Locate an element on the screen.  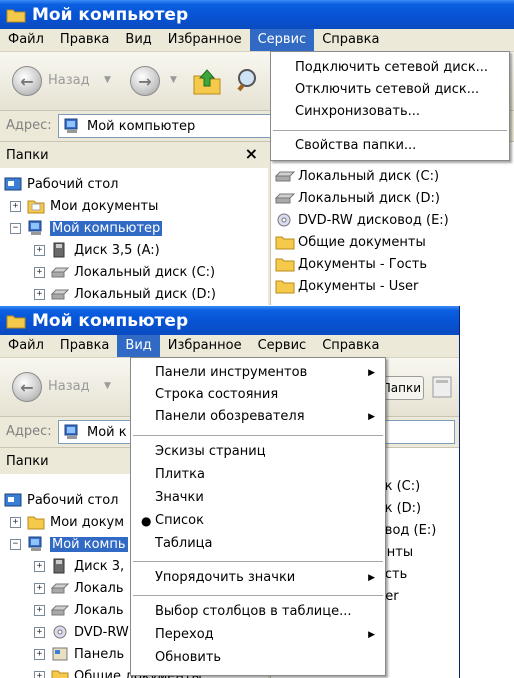
tree-item-floppy: + Диск 3, is located at coordinates (79, 566).